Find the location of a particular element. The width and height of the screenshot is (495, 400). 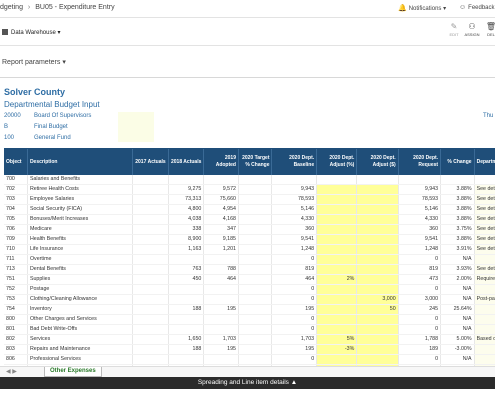

assign-button: ⚇ ASSIGN is located at coordinates (472, 29).